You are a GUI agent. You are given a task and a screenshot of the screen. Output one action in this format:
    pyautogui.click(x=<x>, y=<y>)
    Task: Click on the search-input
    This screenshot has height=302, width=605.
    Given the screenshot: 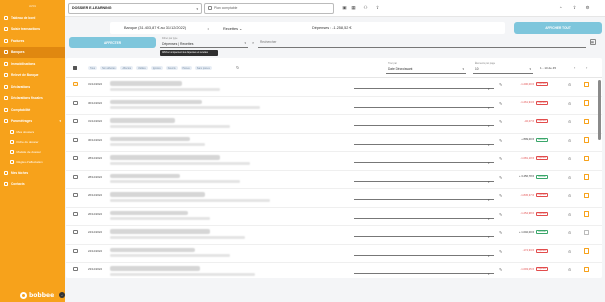 What is the action you would take?
    pyautogui.click(x=422, y=42)
    